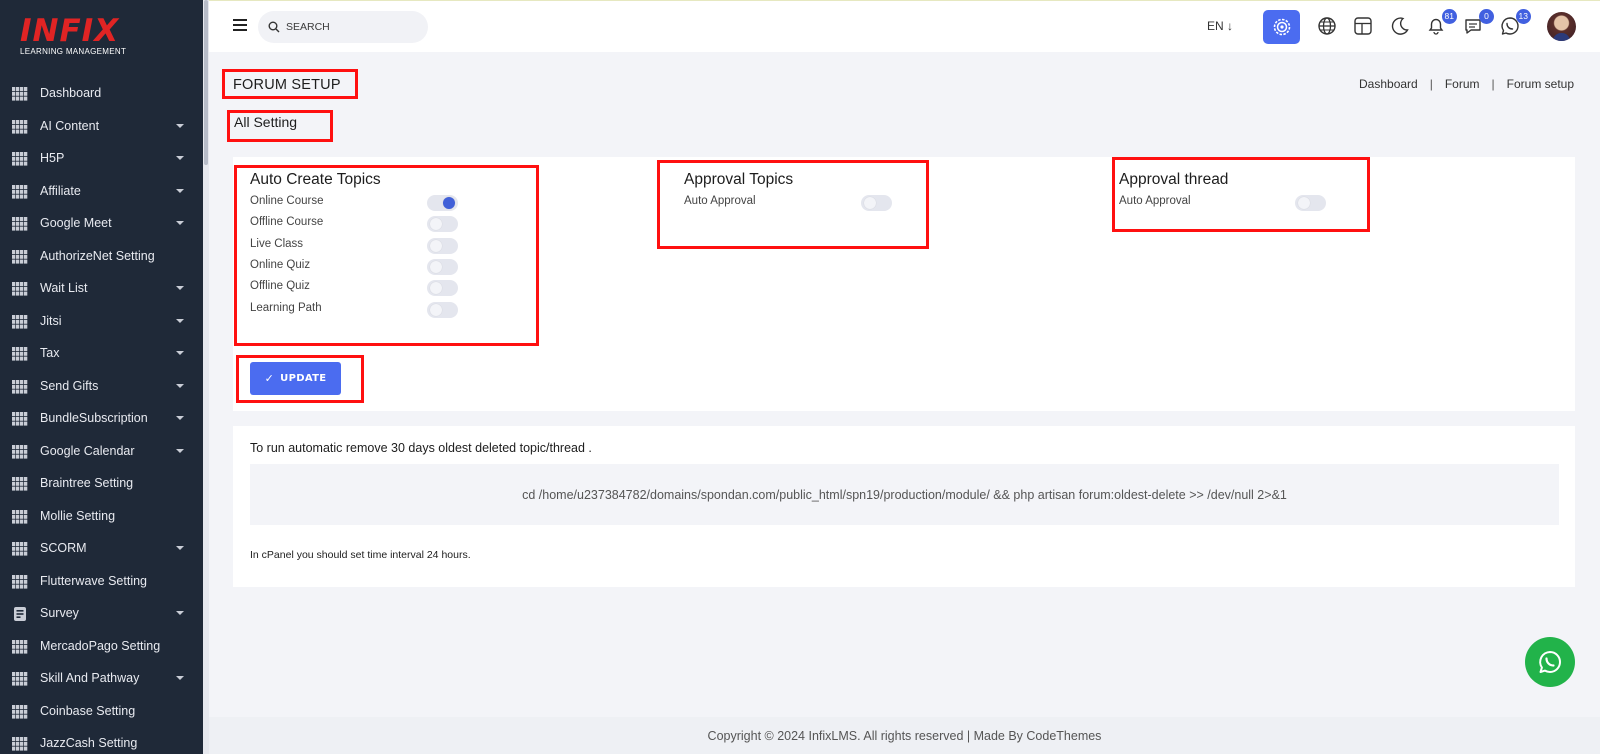 The image size is (1600, 754). Describe the element at coordinates (287, 222) in the screenshot. I see `auto-create-option-label: Offline Course` at that location.